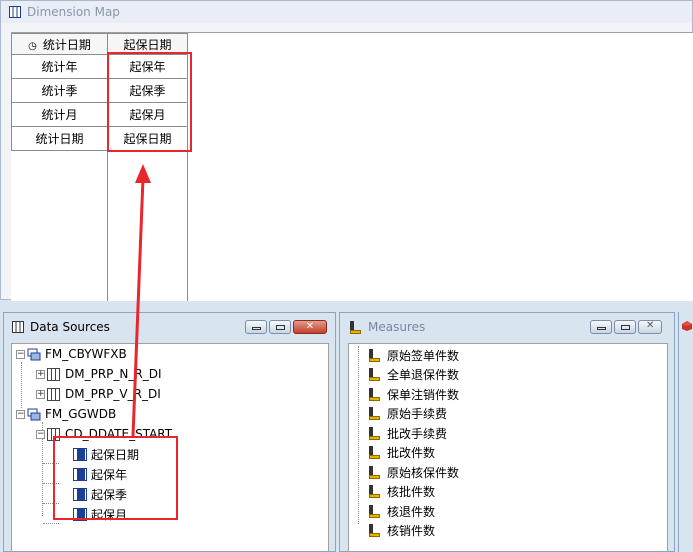  I want to click on measure-item: 批改件数, so click(401, 453).